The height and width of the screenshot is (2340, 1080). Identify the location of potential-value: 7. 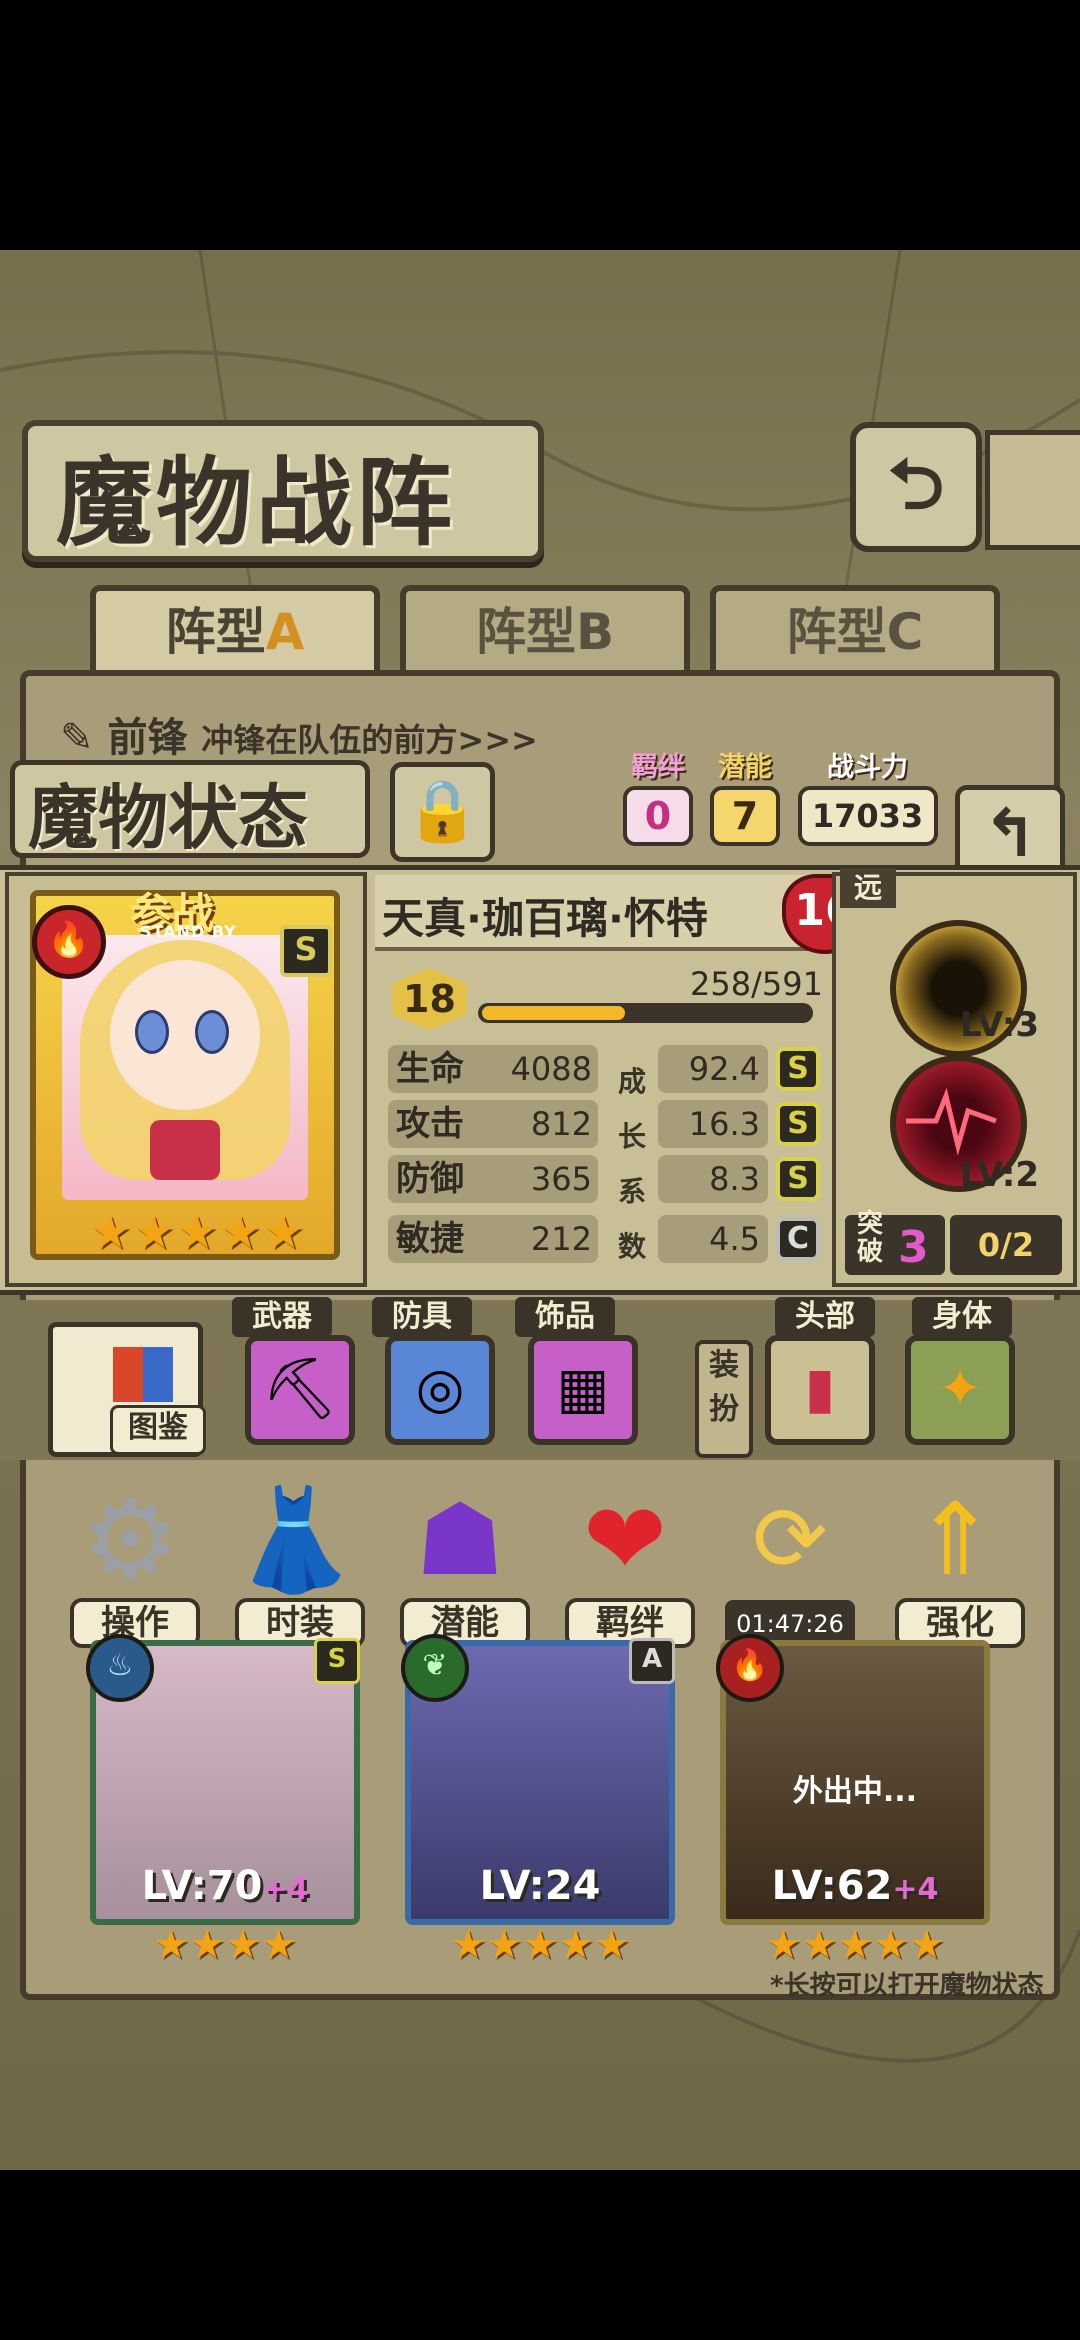
(745, 816).